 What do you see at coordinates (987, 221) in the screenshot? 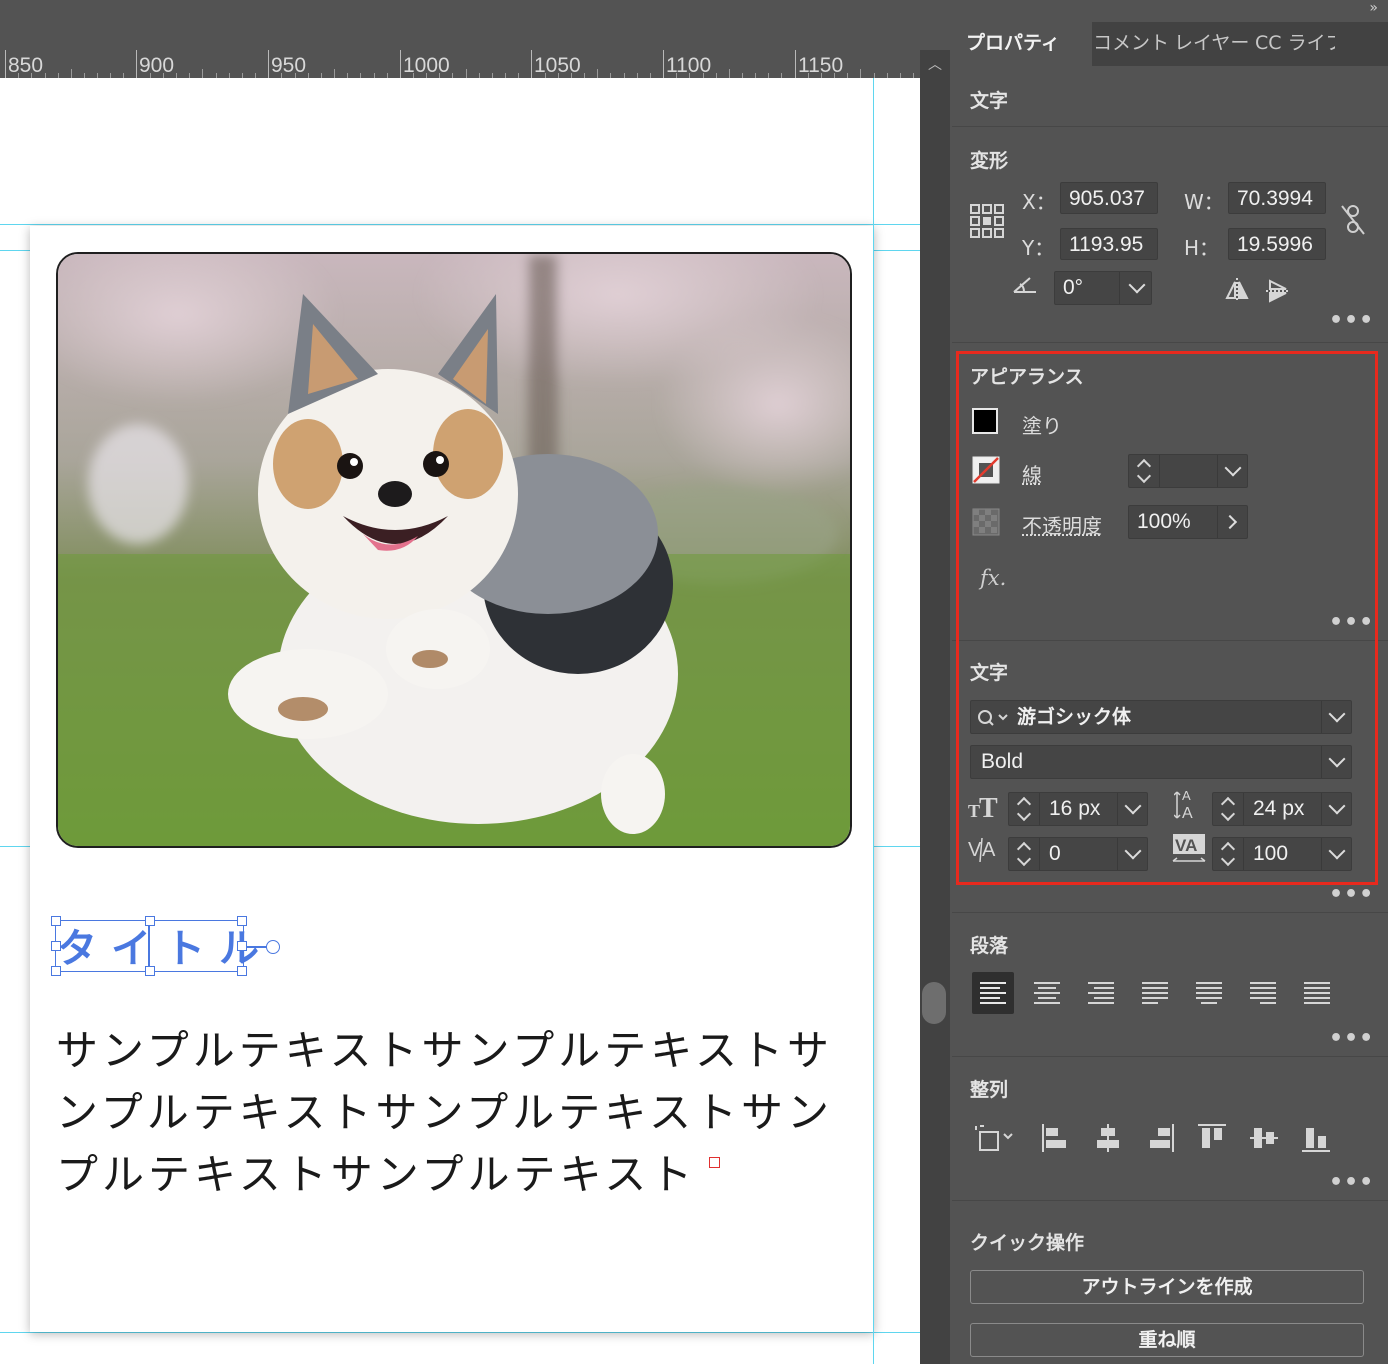
I see `reference-point-icon` at bounding box center [987, 221].